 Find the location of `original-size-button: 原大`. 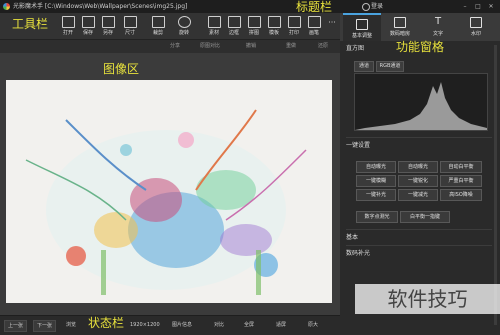

original-size-button: 原大 is located at coordinates (313, 325).